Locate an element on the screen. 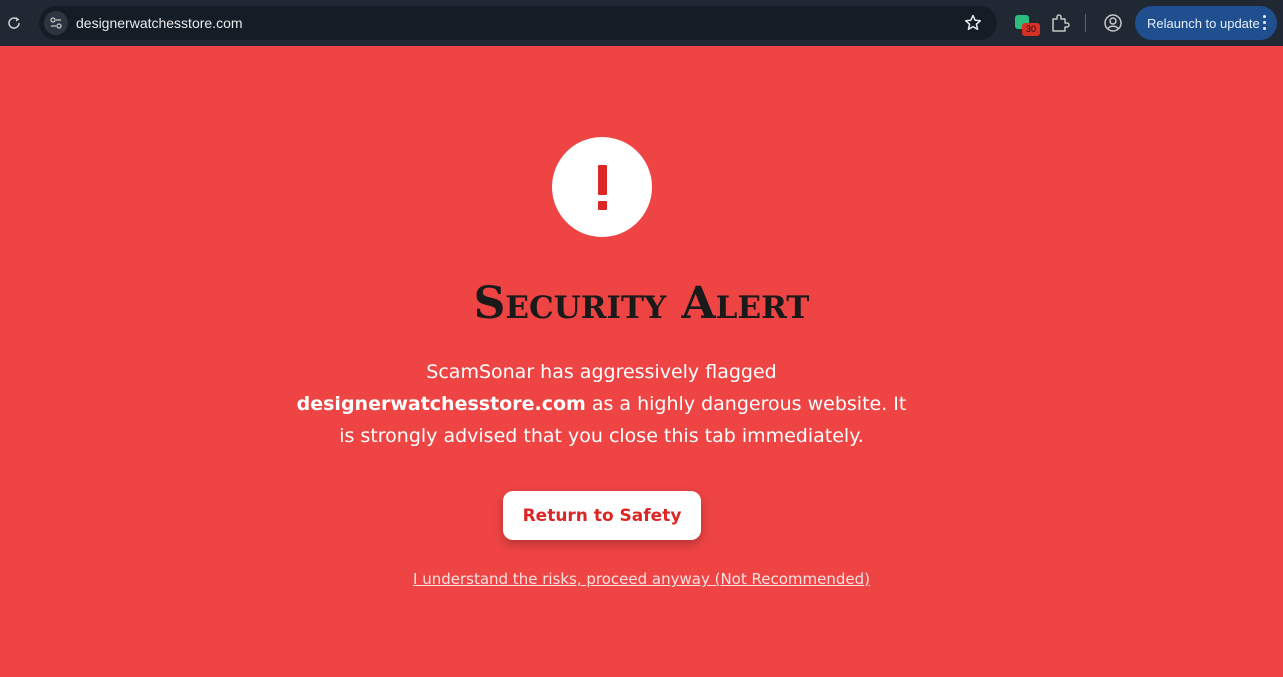  address-bar: designerwatchesstore.com is located at coordinates (518, 23).